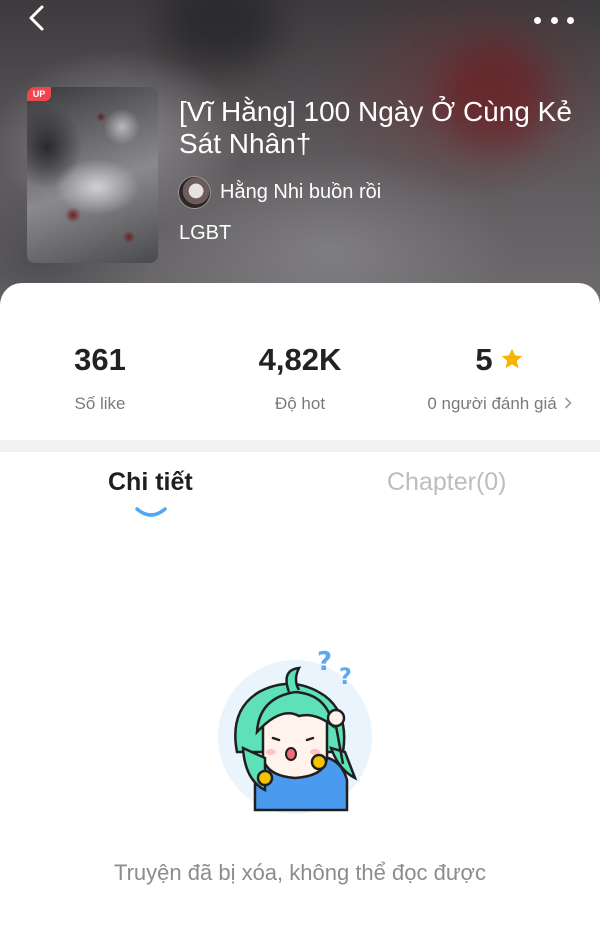 The image size is (600, 936). I want to click on genre-tag: LGBT, so click(205, 233).